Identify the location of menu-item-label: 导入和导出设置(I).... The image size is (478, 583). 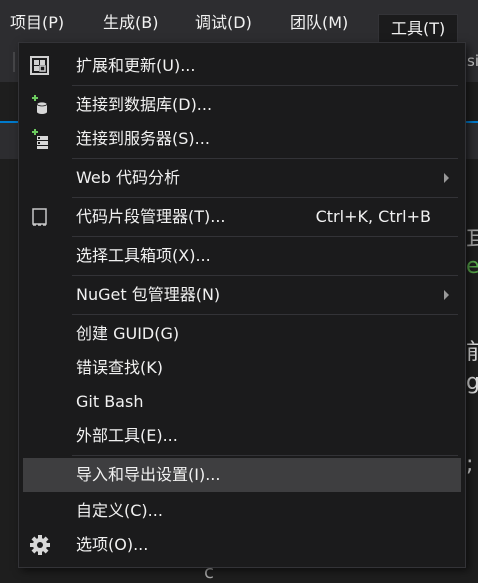
(148, 474).